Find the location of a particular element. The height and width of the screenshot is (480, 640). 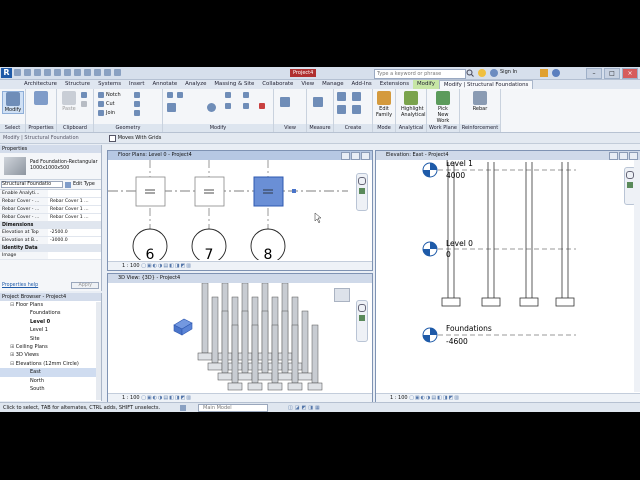

rebar-button: Rebar is located at coordinates (480, 101).